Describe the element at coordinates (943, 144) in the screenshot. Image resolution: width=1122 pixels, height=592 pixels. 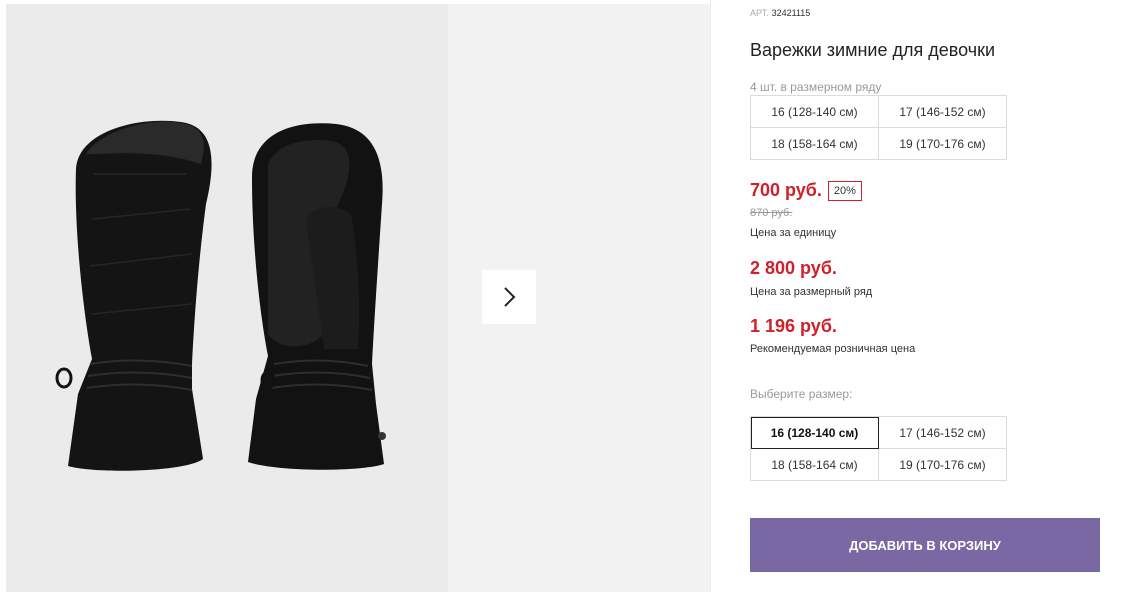
I see `pack-size-cell: 19 (170-176 см)` at that location.